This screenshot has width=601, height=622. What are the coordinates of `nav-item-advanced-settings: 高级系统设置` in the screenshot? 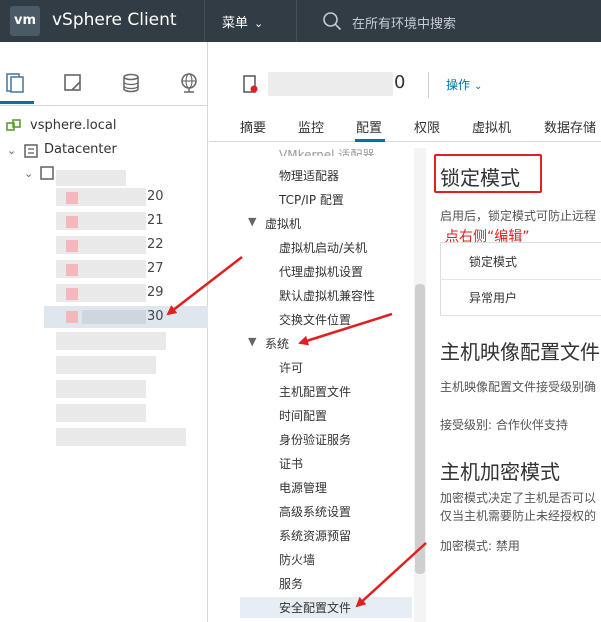 It's located at (315, 511).